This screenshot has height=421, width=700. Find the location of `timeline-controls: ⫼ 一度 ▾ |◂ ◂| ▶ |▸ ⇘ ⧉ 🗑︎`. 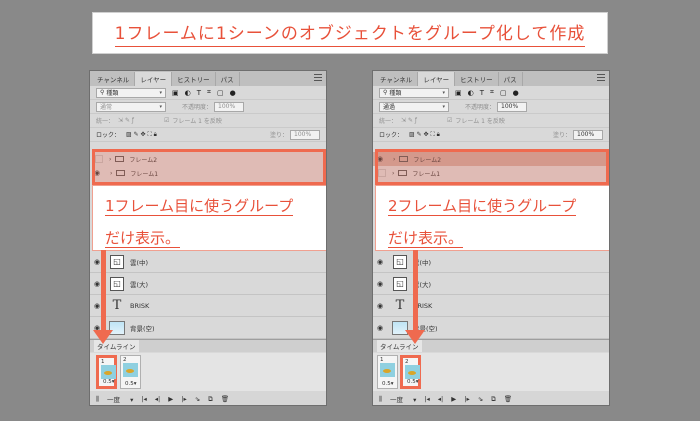

timeline-controls: ⫼ 一度 ▾ |◂ ◂| ▶ |▸ ⇘ ⧉ 🗑︎ is located at coordinates (491, 398).